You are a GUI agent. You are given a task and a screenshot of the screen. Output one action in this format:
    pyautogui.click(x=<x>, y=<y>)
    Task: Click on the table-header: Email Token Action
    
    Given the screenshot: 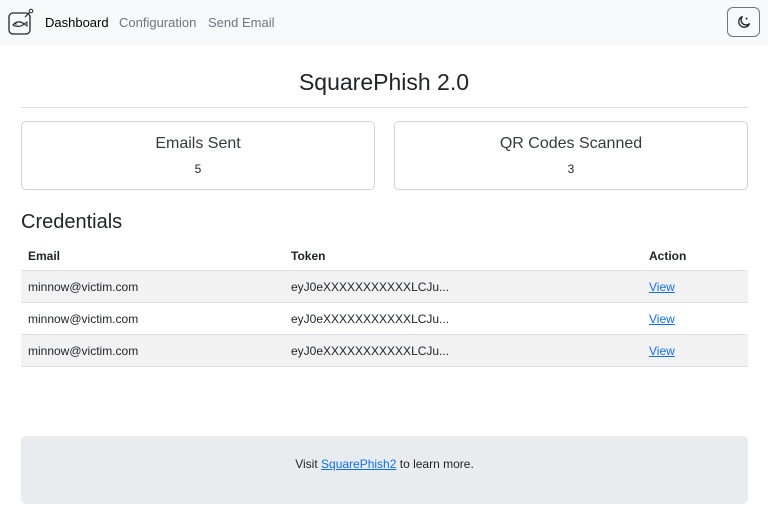 What is the action you would take?
    pyautogui.click(x=384, y=255)
    